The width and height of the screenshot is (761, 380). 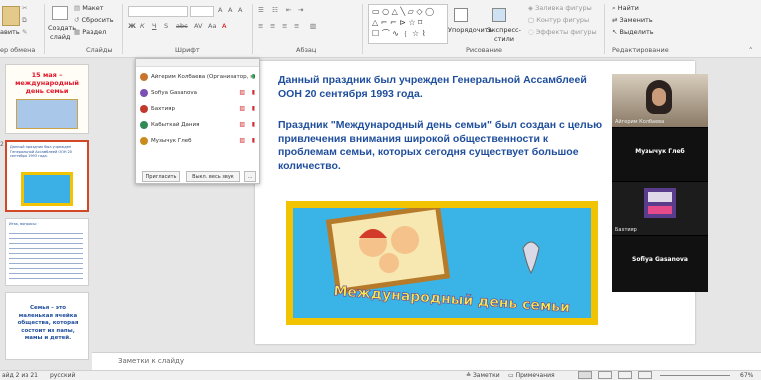 What do you see at coordinates (625, 375) in the screenshot?
I see `reading-view-icon` at bounding box center [625, 375].